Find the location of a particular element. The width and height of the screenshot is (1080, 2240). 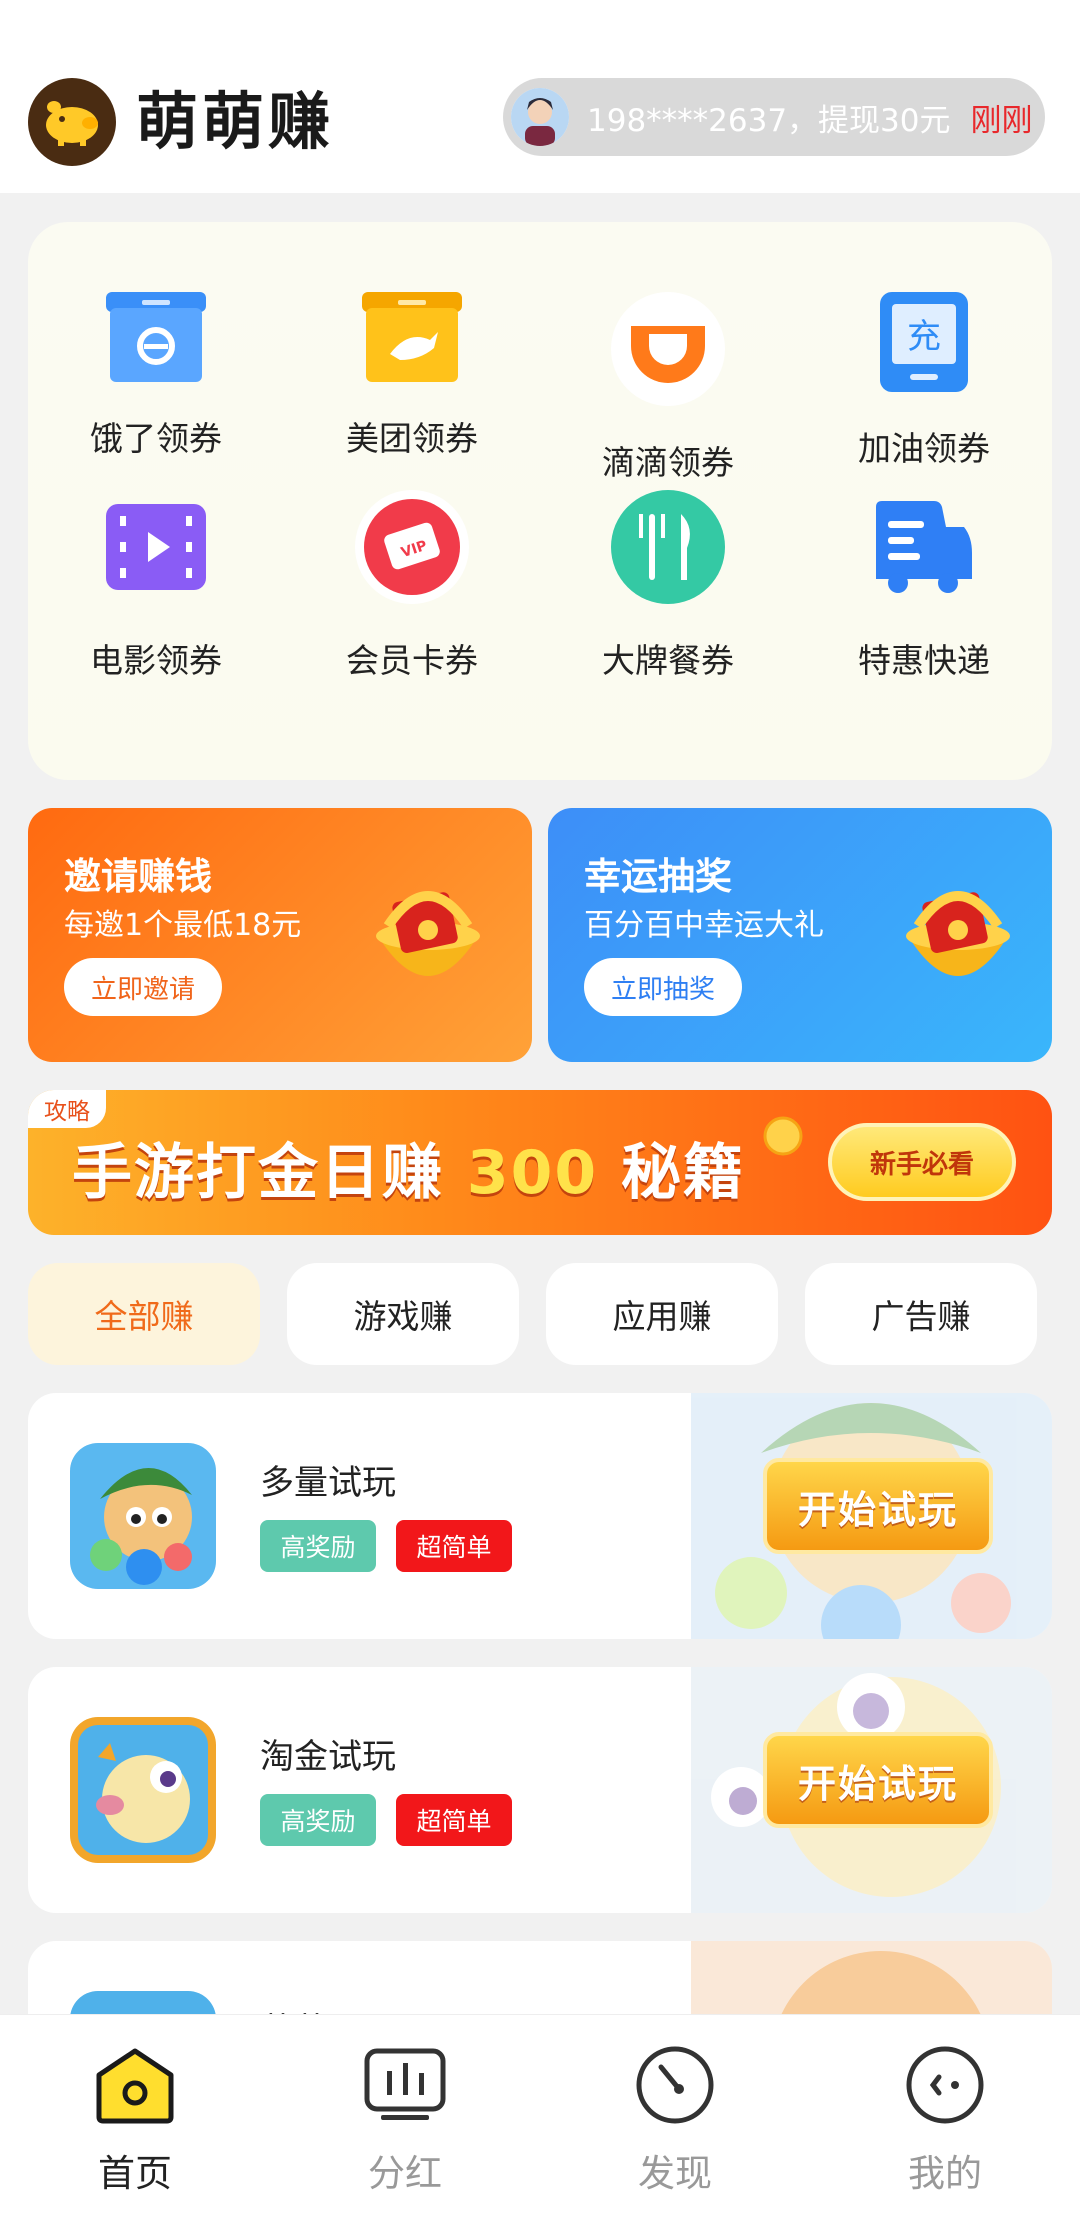

filter-all: 全部赚 is located at coordinates (144, 1314).